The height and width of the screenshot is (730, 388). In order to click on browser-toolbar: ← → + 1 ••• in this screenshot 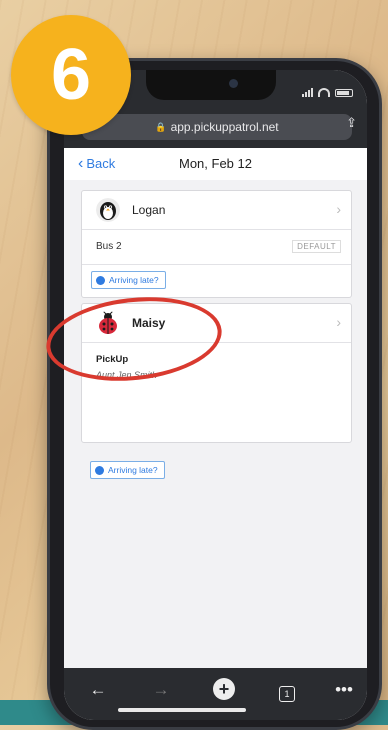, I will do `click(215, 694)`.